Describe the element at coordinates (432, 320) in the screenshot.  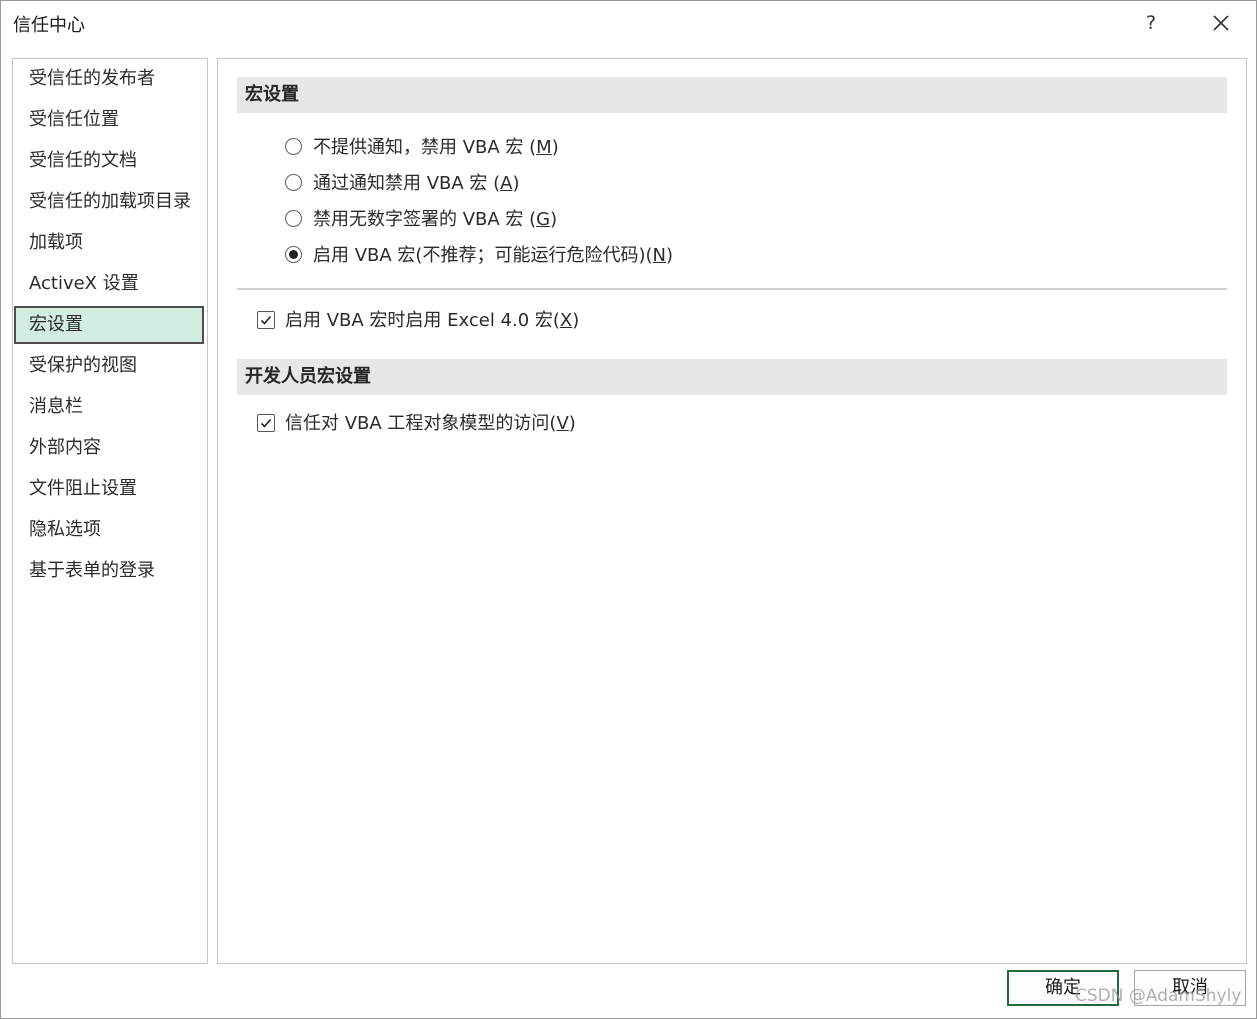
I see `checkbox-label: 启用 VBA 宏时启用 Excel 4.0 宏(X)` at that location.